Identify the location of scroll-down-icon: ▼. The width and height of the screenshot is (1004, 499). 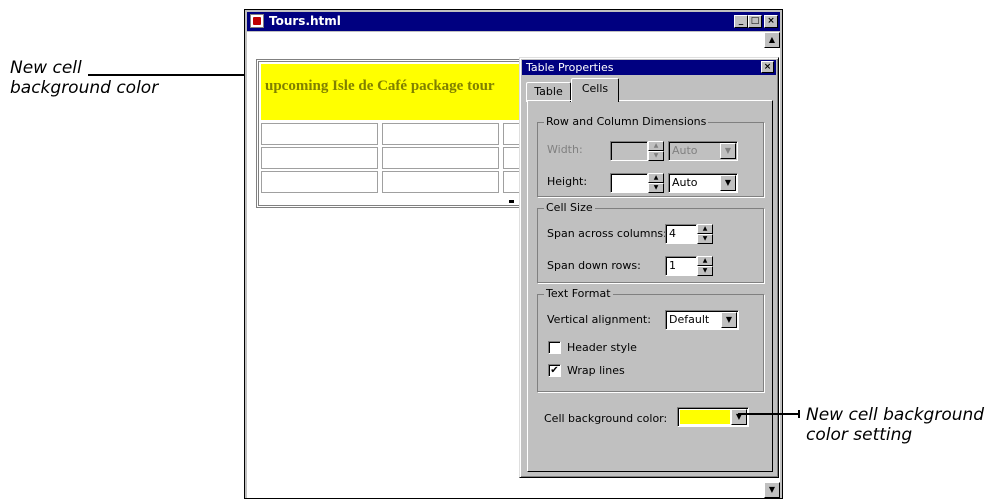
(772, 490).